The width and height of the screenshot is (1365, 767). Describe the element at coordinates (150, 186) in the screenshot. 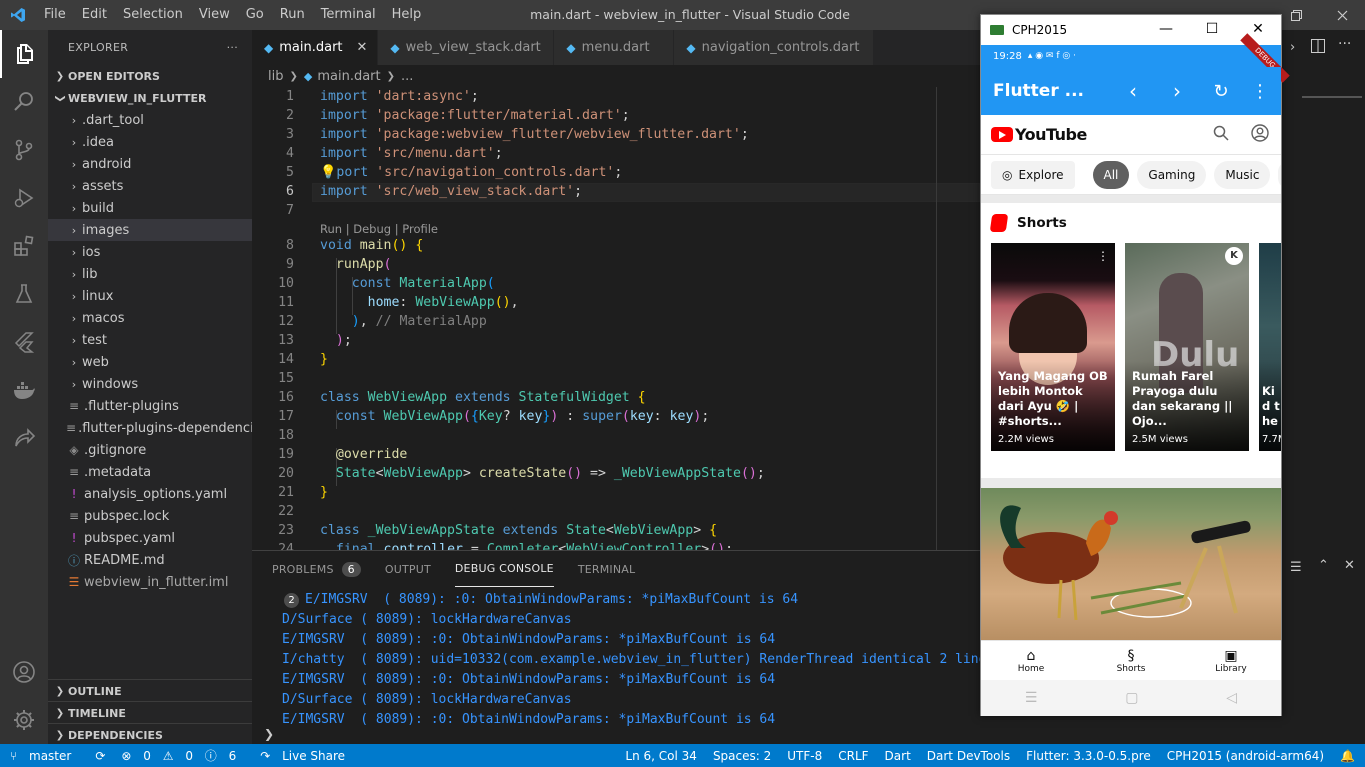

I see `folder-item: › assets` at that location.